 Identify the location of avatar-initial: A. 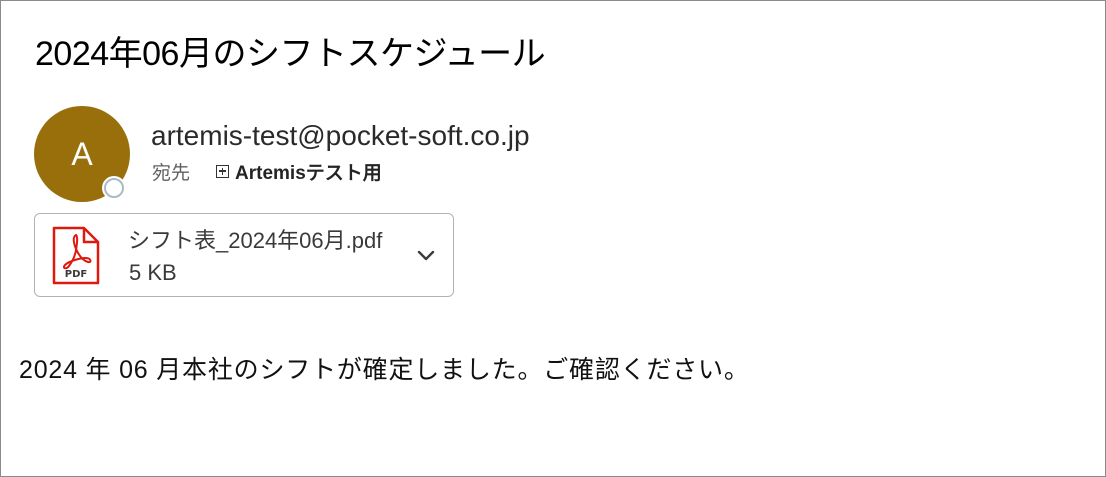
(82, 153).